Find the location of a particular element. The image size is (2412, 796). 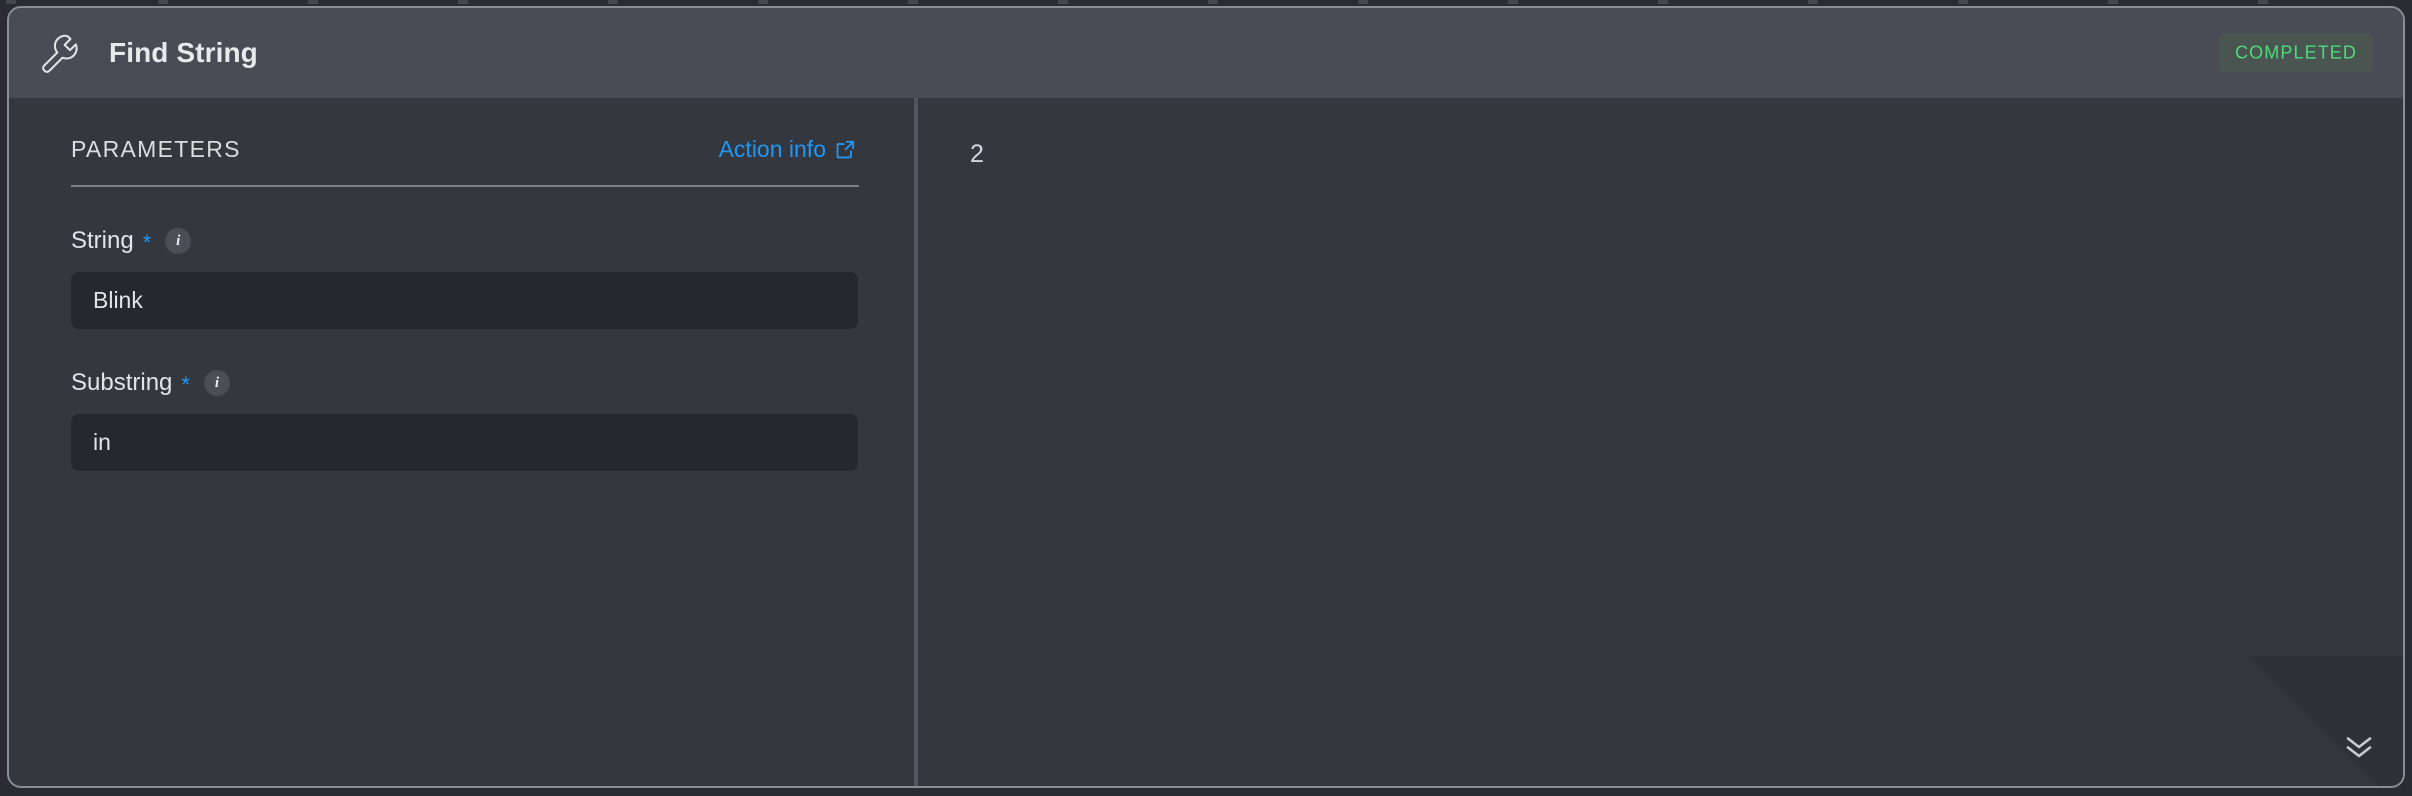

field-string: String * i is located at coordinates (465, 278).